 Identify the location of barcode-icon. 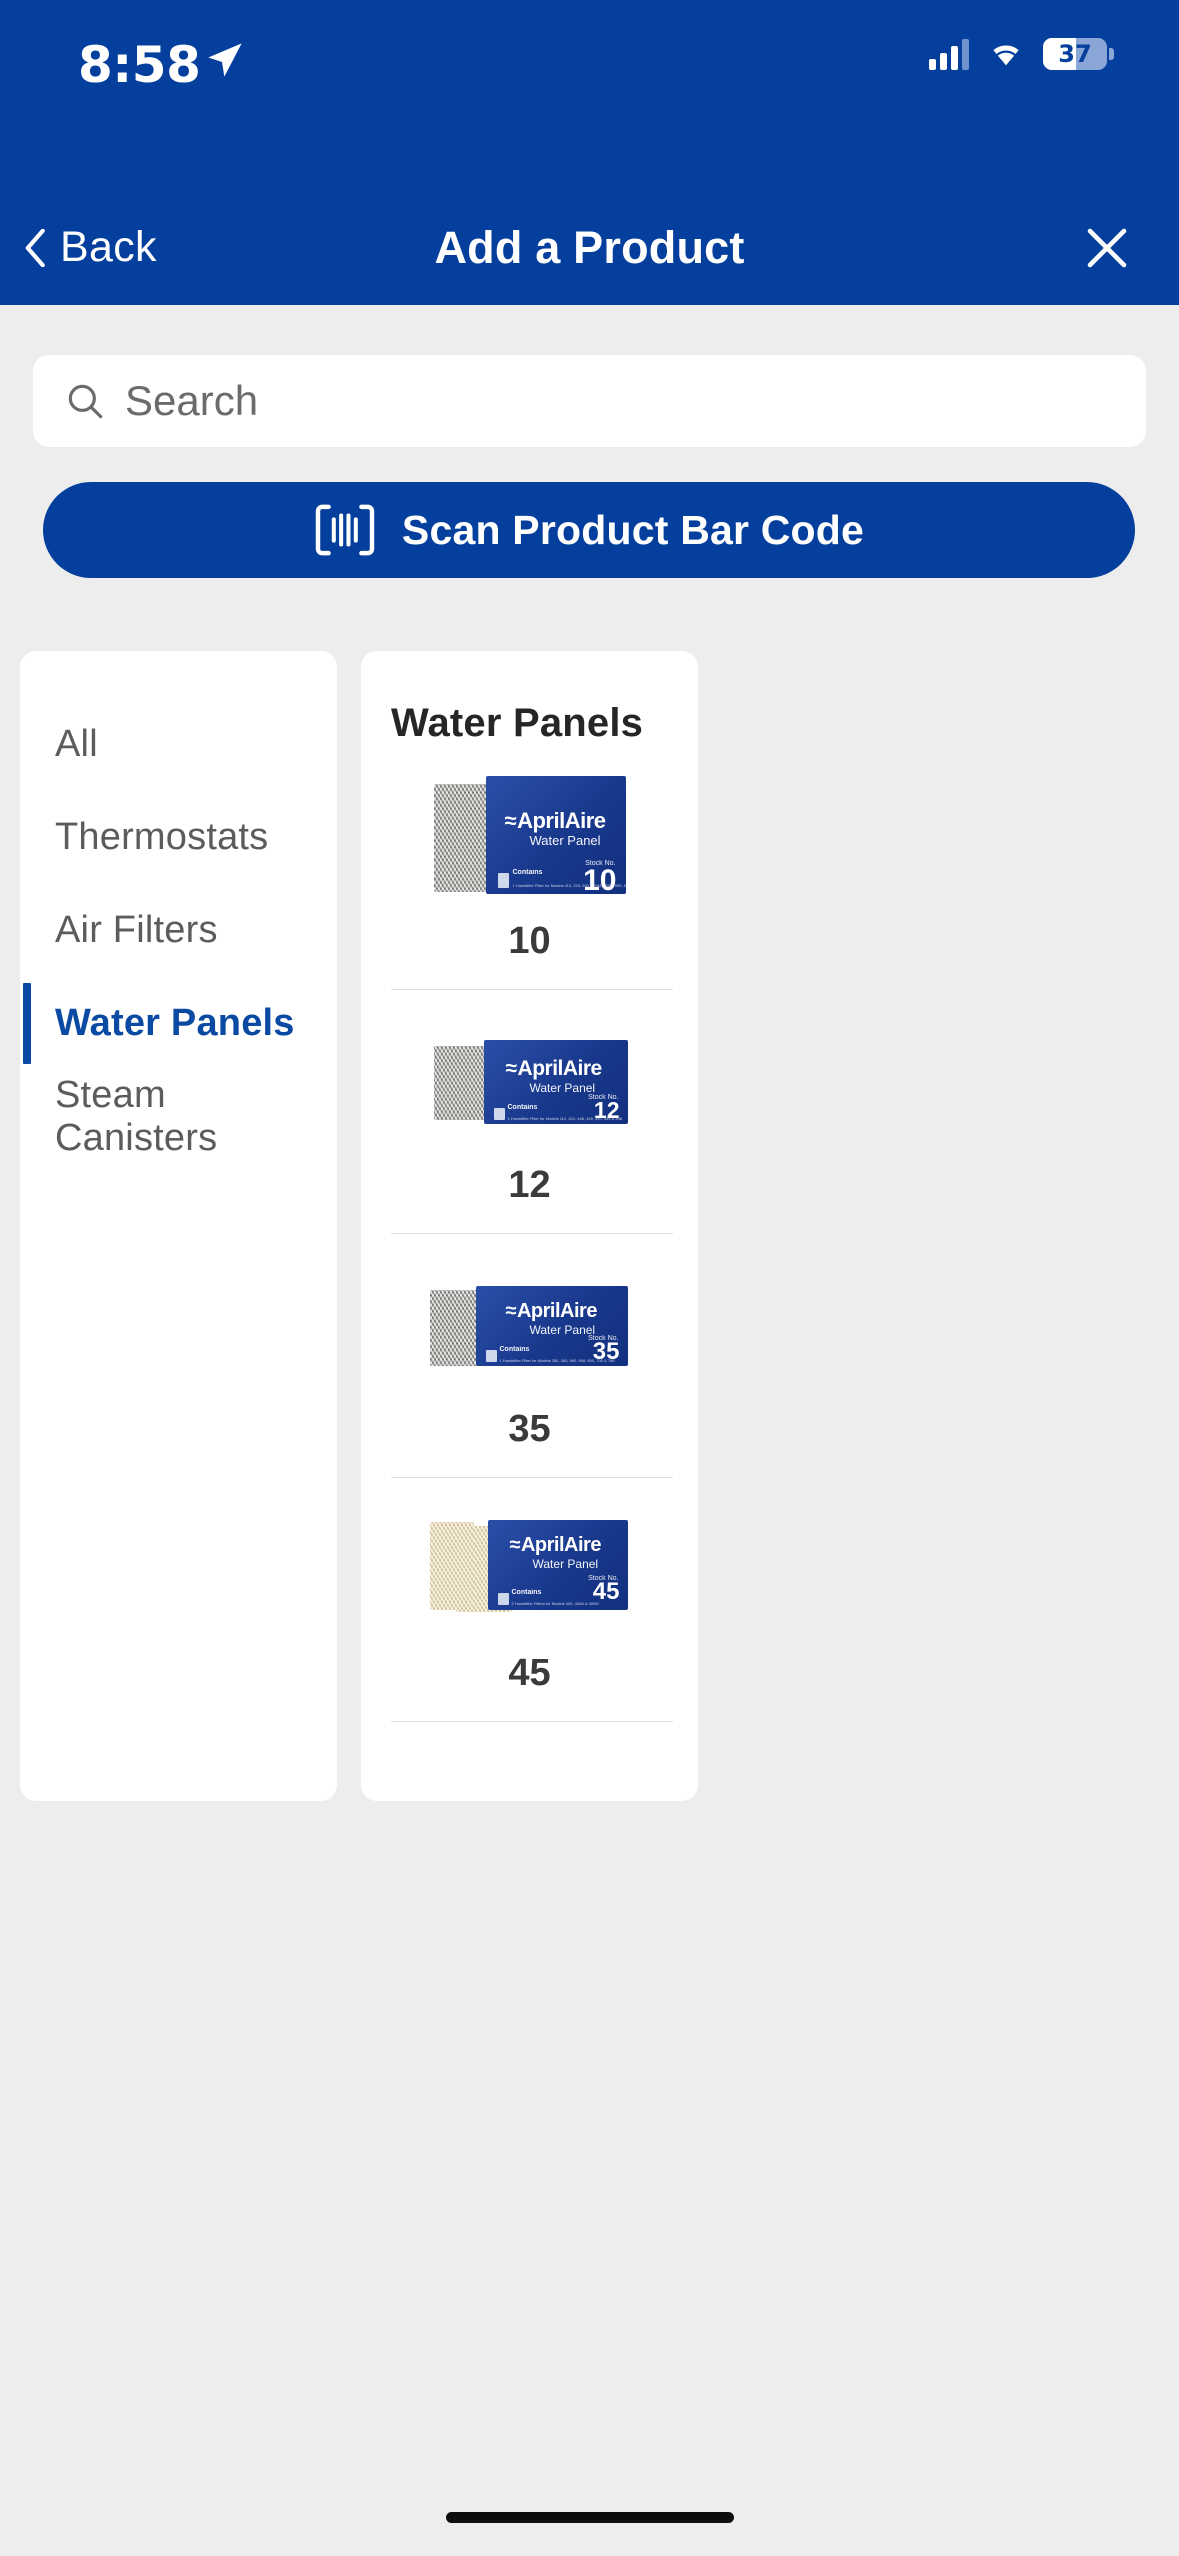
(345, 530).